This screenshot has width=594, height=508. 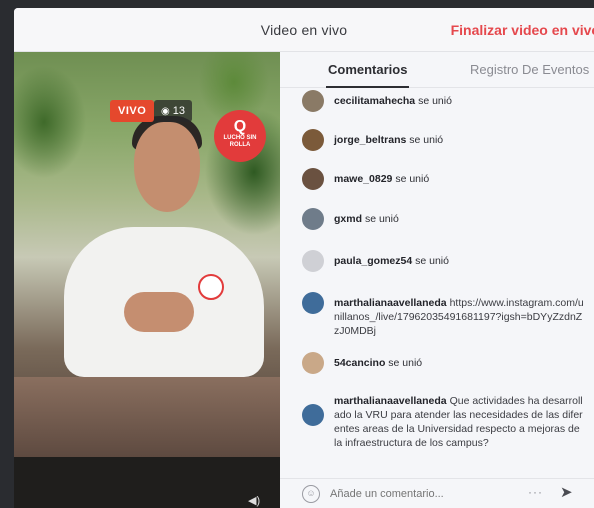 What do you see at coordinates (255, 500) in the screenshot?
I see `speaker-icon: ◀)` at bounding box center [255, 500].